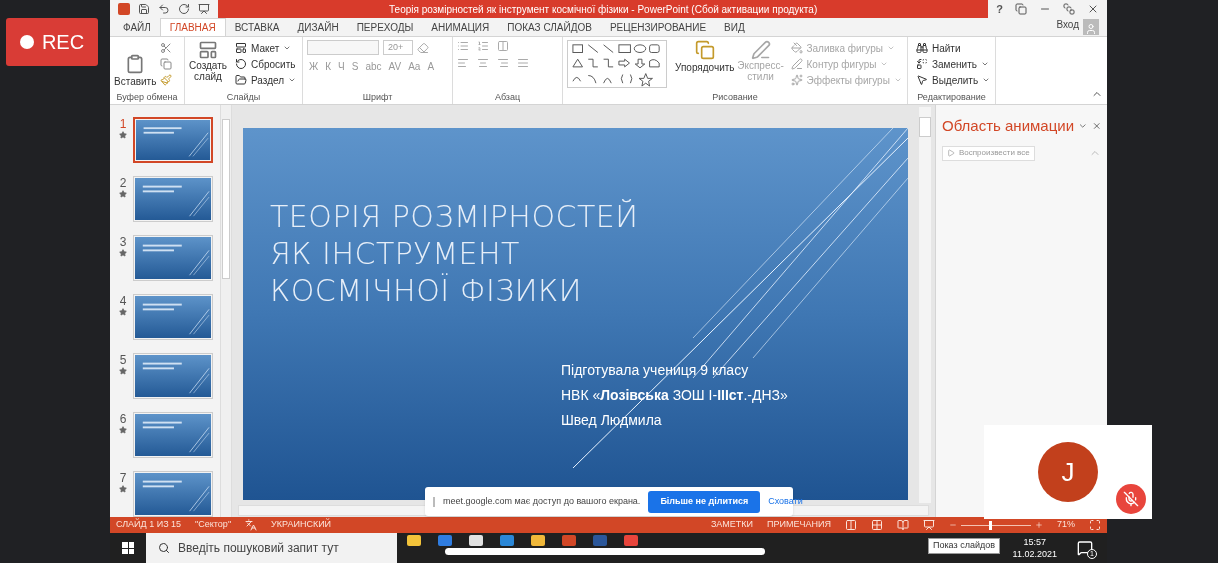  What do you see at coordinates (483, 63) in the screenshot?
I see `align-center-icon` at bounding box center [483, 63].